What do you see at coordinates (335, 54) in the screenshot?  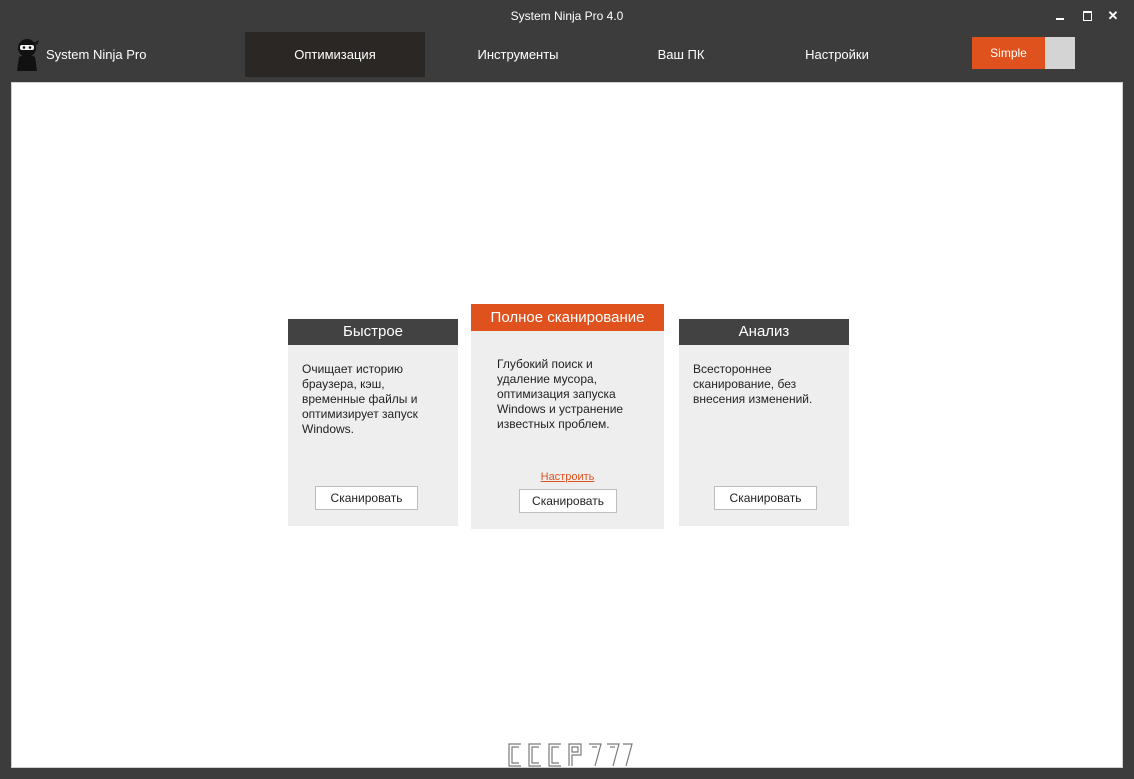 I see `tab-optimization: Оптимизация` at bounding box center [335, 54].